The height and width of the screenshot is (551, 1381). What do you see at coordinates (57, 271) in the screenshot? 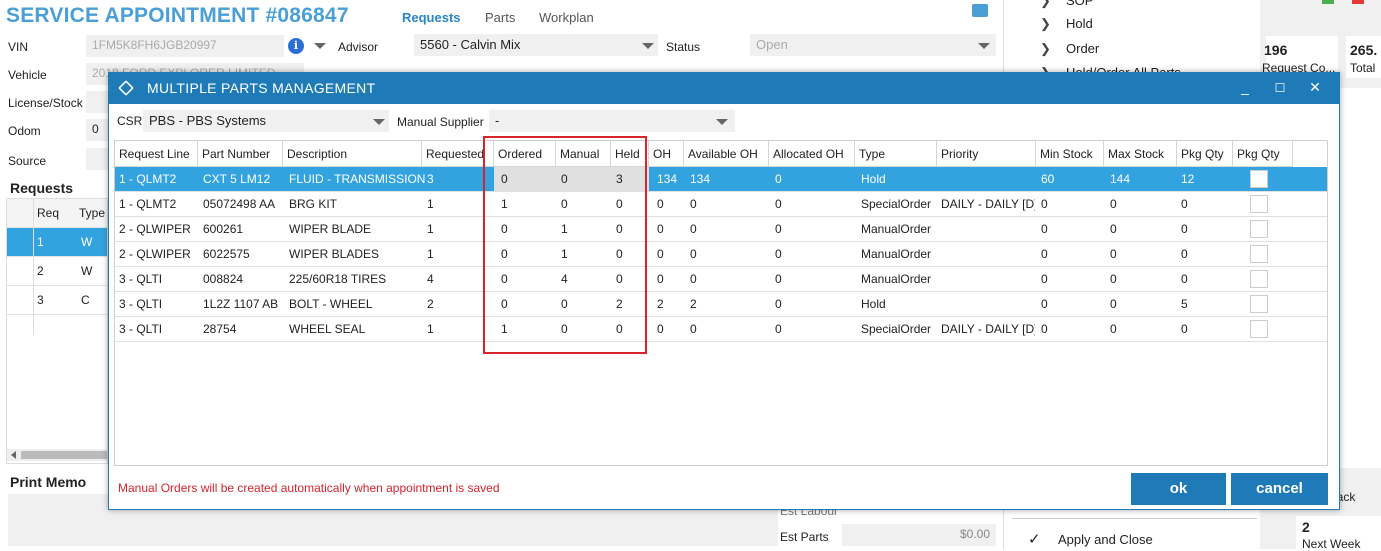
I see `table-row: 2 W` at bounding box center [57, 271].